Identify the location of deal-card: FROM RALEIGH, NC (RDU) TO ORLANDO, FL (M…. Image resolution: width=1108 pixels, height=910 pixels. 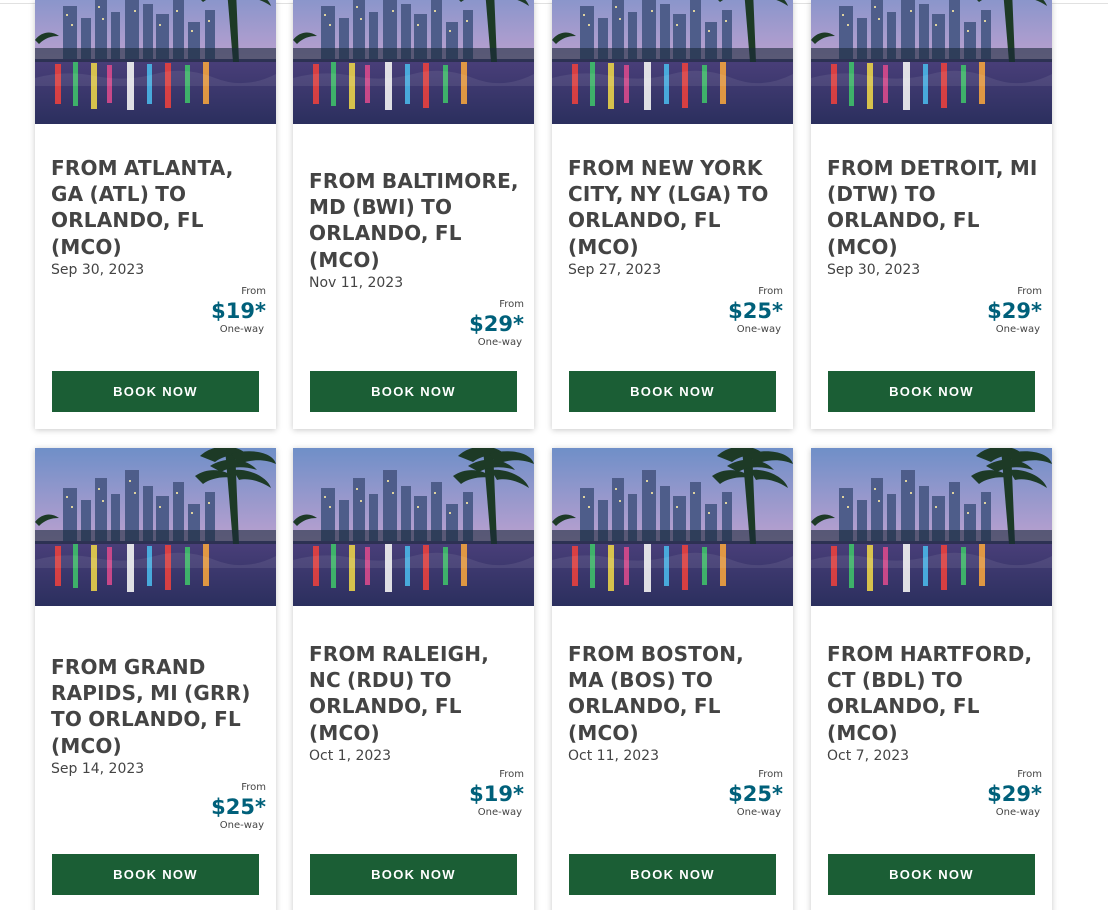
(413, 679).